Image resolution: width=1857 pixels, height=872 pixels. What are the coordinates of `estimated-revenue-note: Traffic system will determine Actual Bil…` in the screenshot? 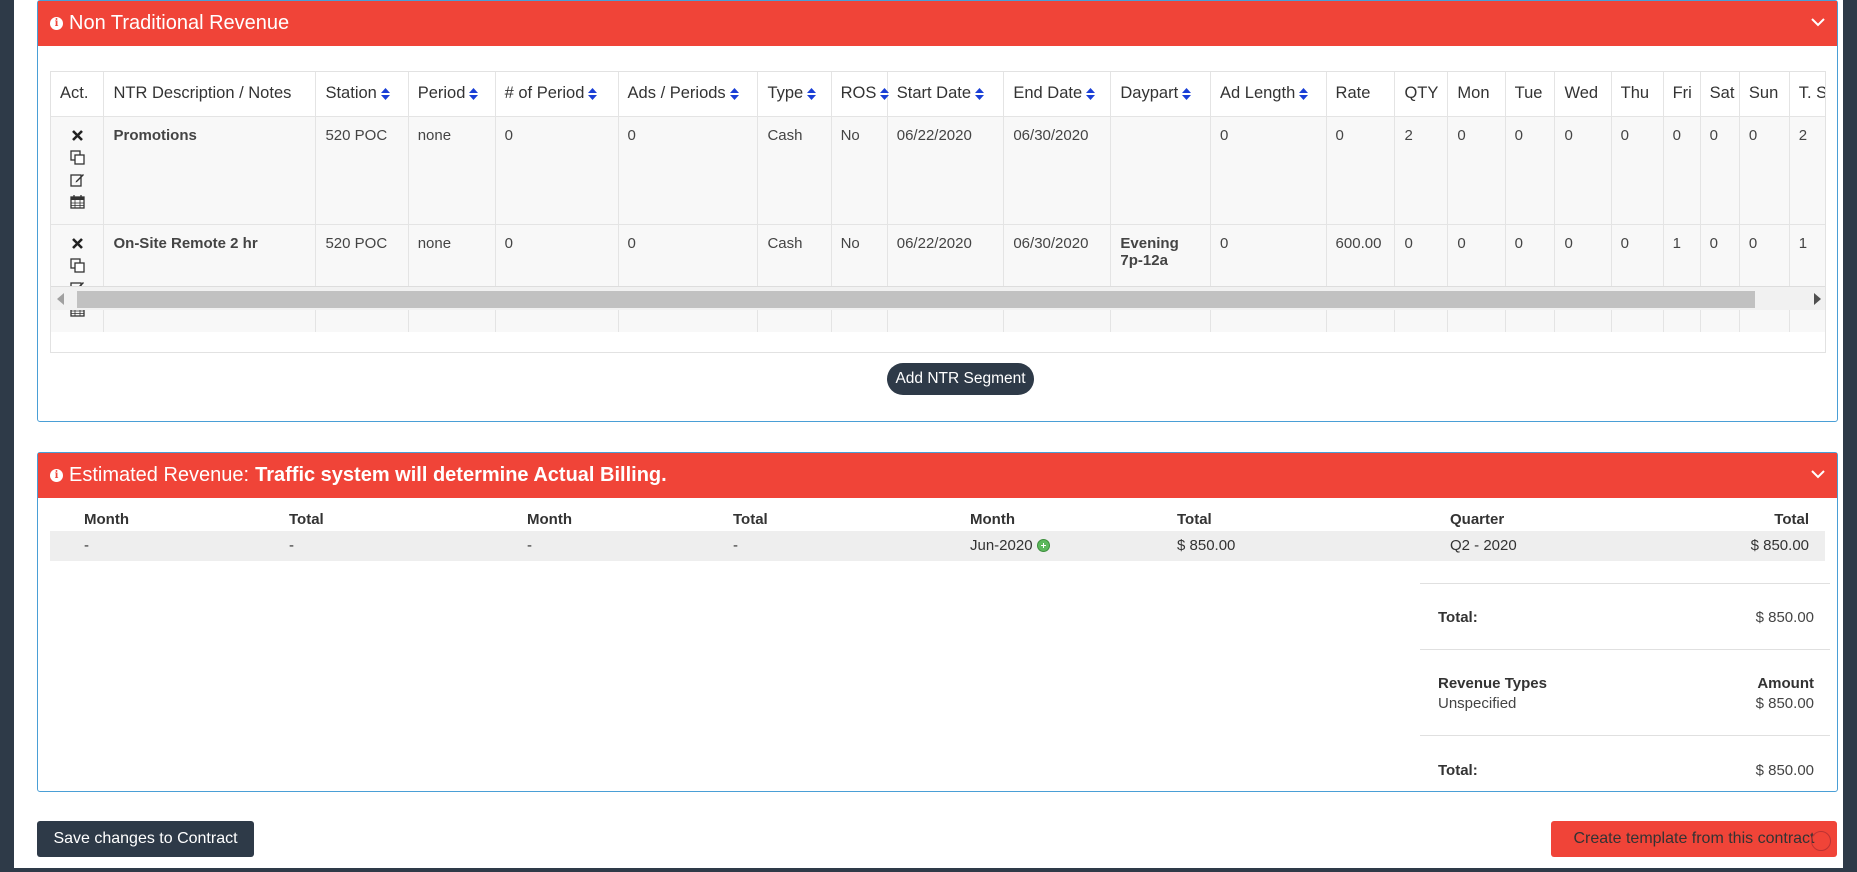 It's located at (461, 475).